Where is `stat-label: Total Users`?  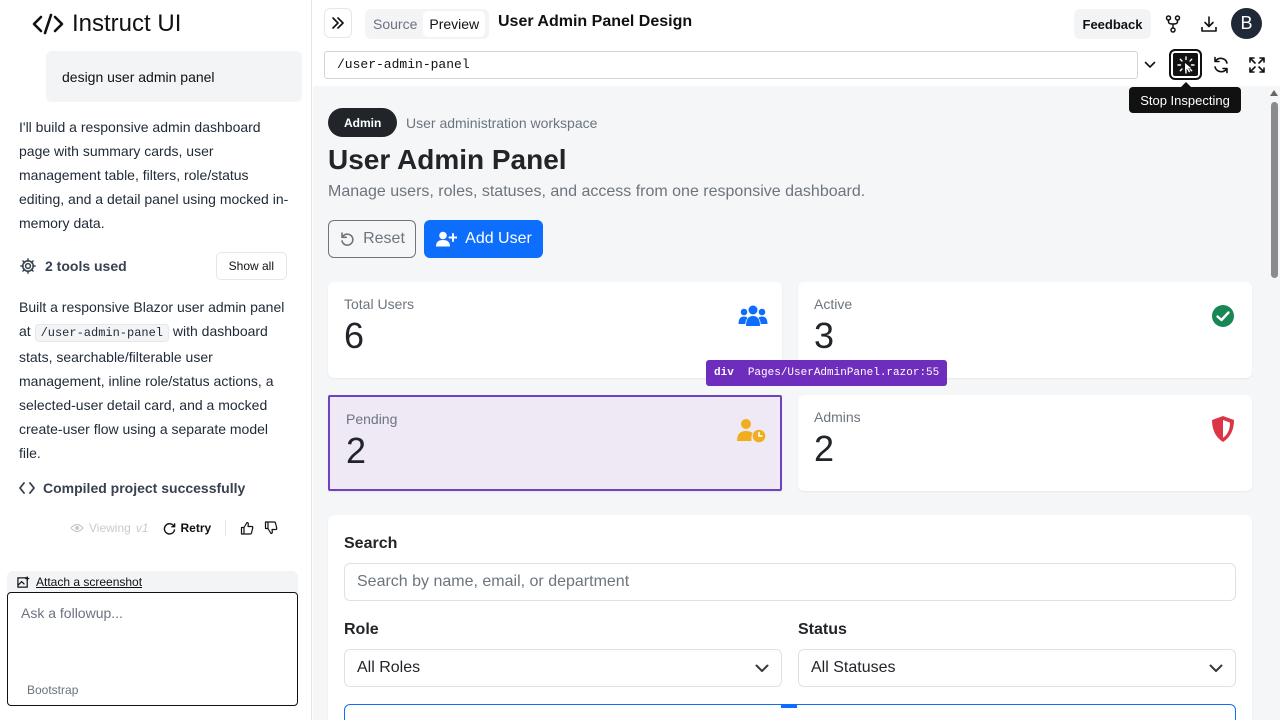 stat-label: Total Users is located at coordinates (379, 304).